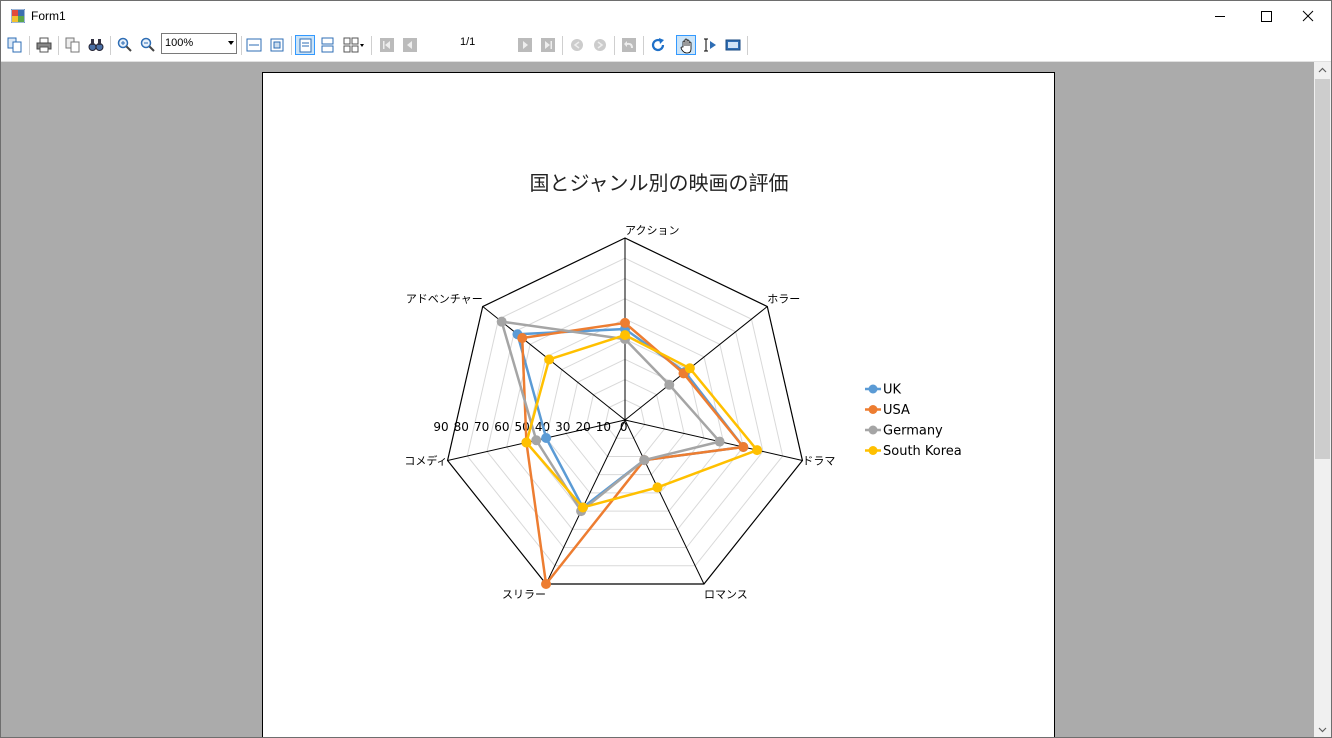  I want to click on multi-page-icon, so click(353, 45).